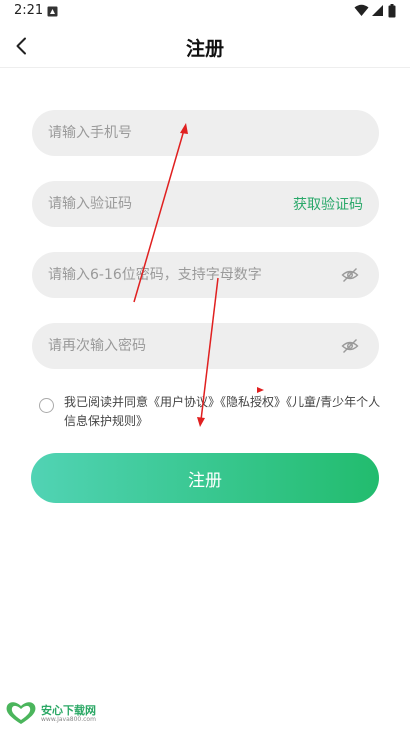 The image size is (410, 730). I want to click on password-input, so click(205, 275).